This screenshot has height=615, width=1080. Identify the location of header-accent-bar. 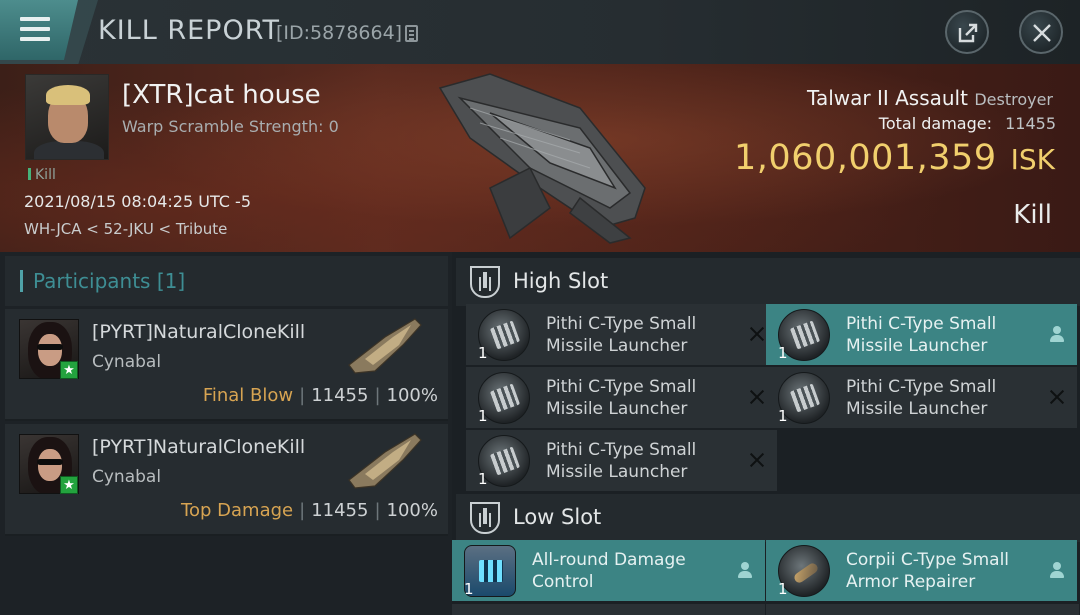
(21, 281).